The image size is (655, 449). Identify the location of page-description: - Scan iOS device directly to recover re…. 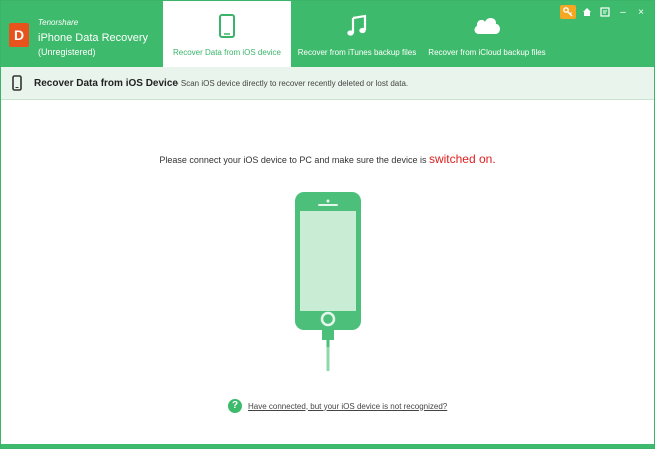
(292, 83).